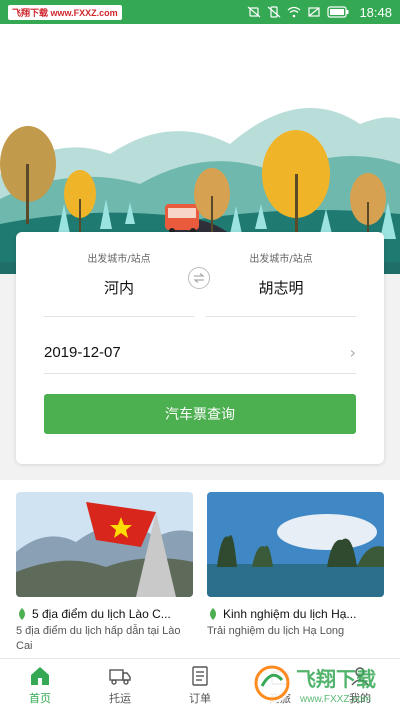 The image size is (400, 711). What do you see at coordinates (119, 287) in the screenshot?
I see `departure-city: 河内` at bounding box center [119, 287].